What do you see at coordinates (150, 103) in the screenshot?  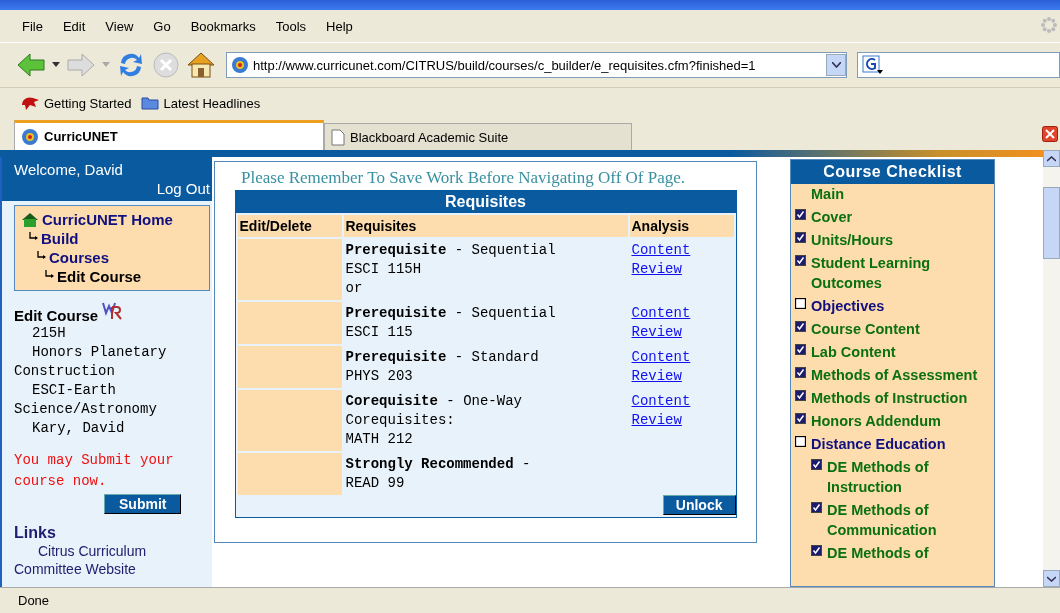 I see `folder-icon` at bounding box center [150, 103].